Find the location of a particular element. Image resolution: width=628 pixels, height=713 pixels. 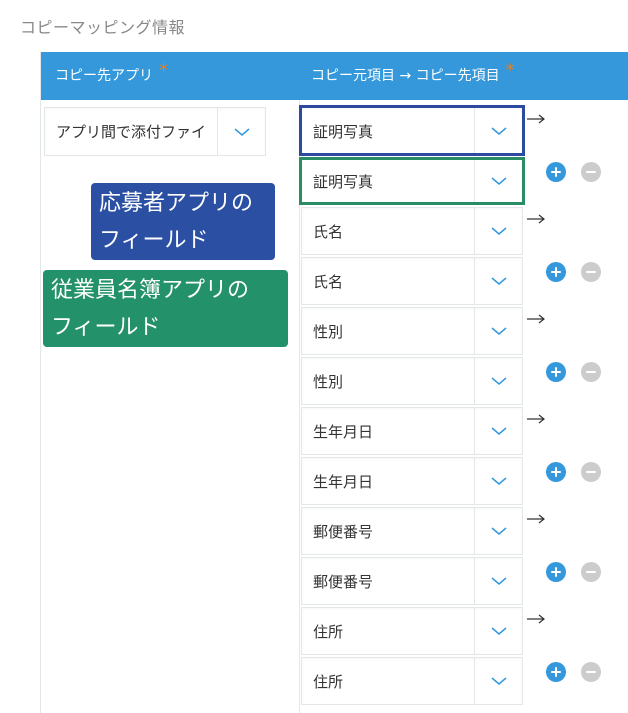

dest-app-dropdown-toggle is located at coordinates (241, 131).